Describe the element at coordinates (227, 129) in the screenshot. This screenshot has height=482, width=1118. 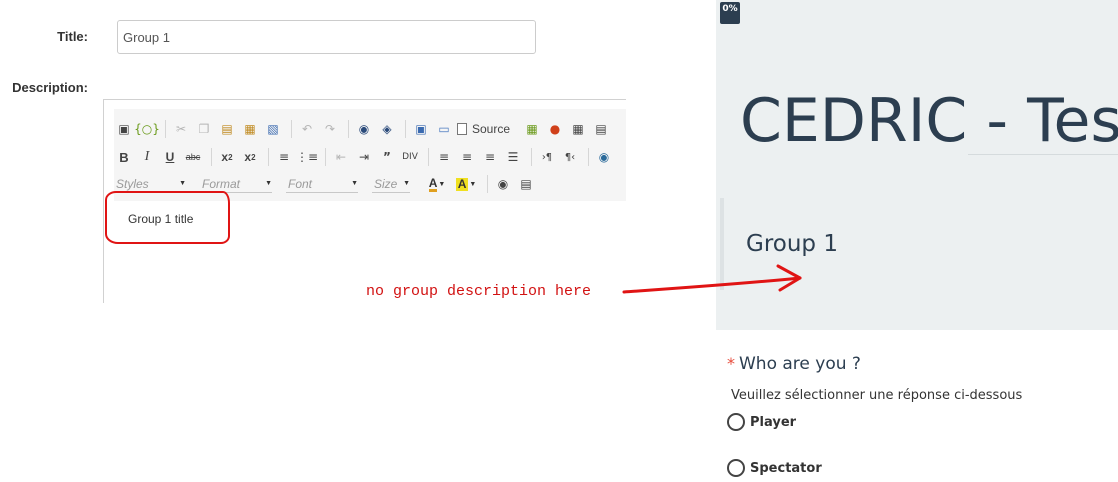
I see `paste-icon: ▤` at that location.